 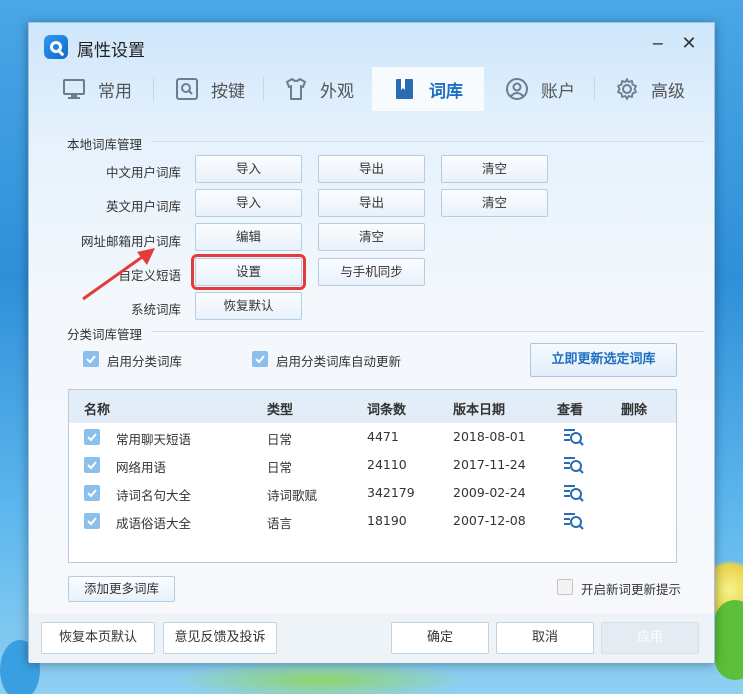 I want to click on category-section-title: 分类词库管理, so click(x=105, y=334).